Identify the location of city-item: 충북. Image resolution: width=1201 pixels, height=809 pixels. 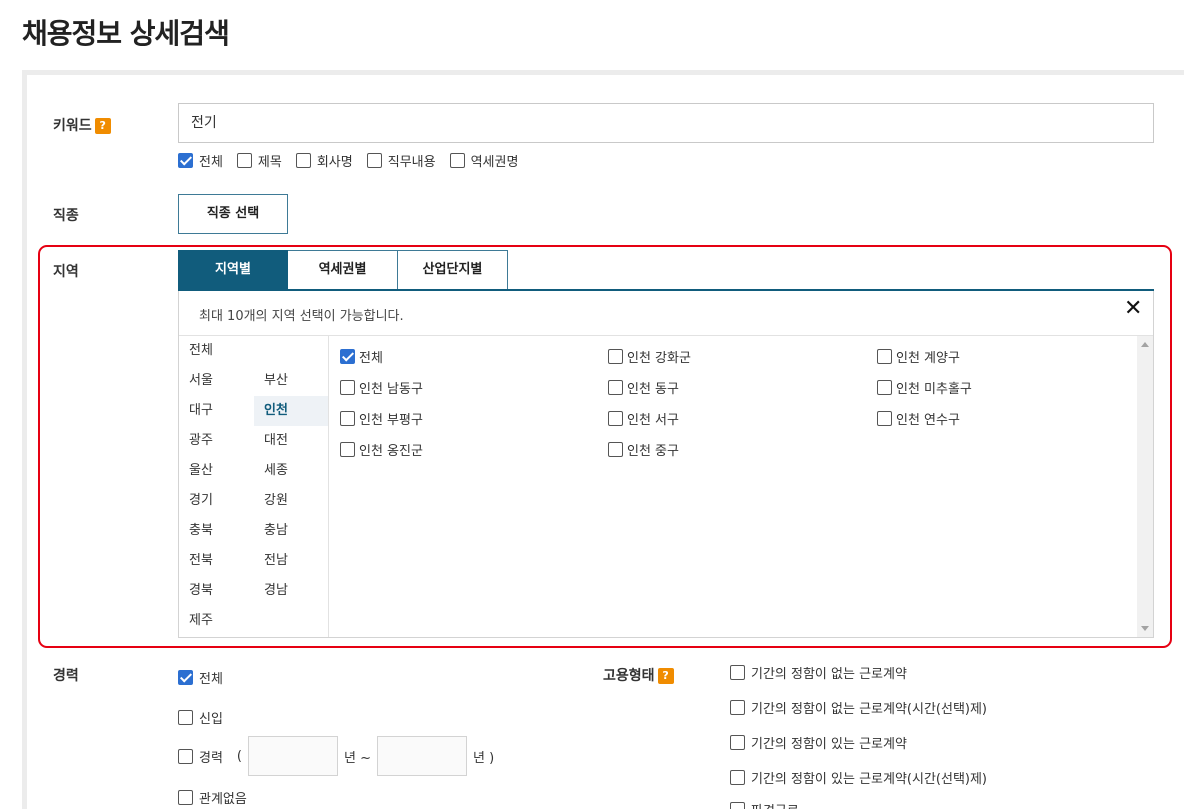
(216, 531).